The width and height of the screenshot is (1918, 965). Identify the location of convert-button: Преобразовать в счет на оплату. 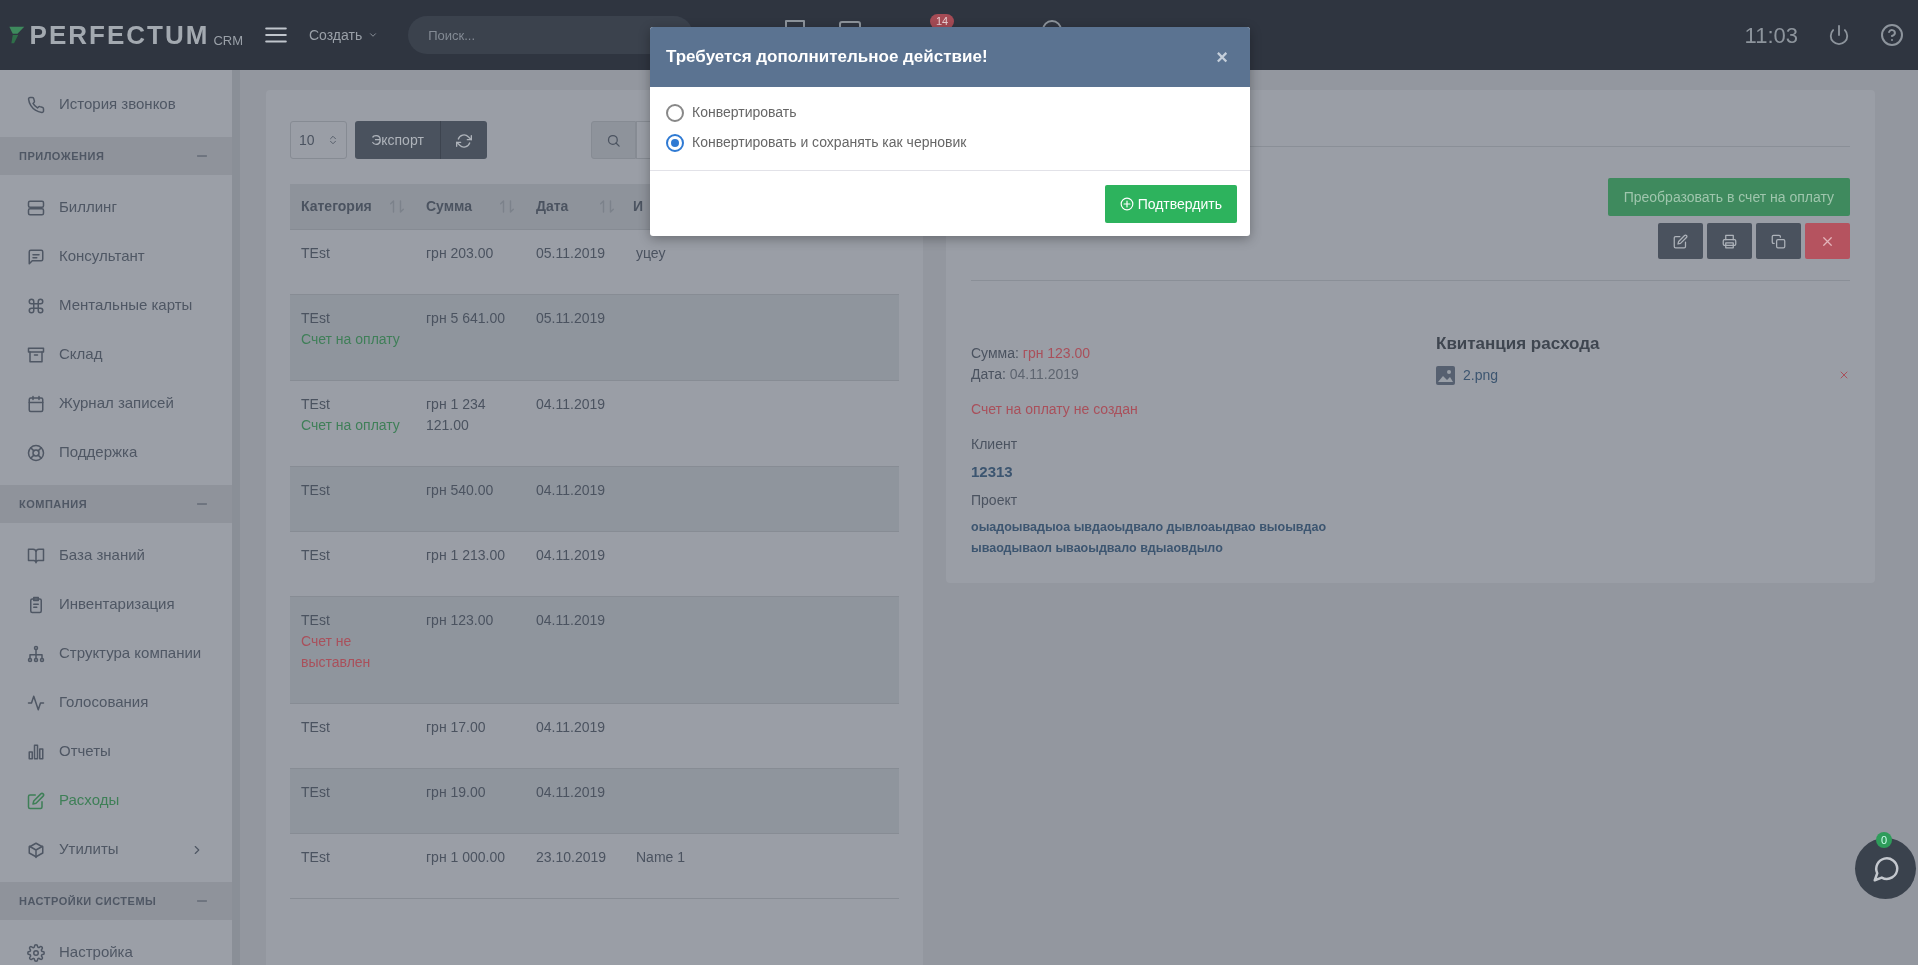
(1728, 197).